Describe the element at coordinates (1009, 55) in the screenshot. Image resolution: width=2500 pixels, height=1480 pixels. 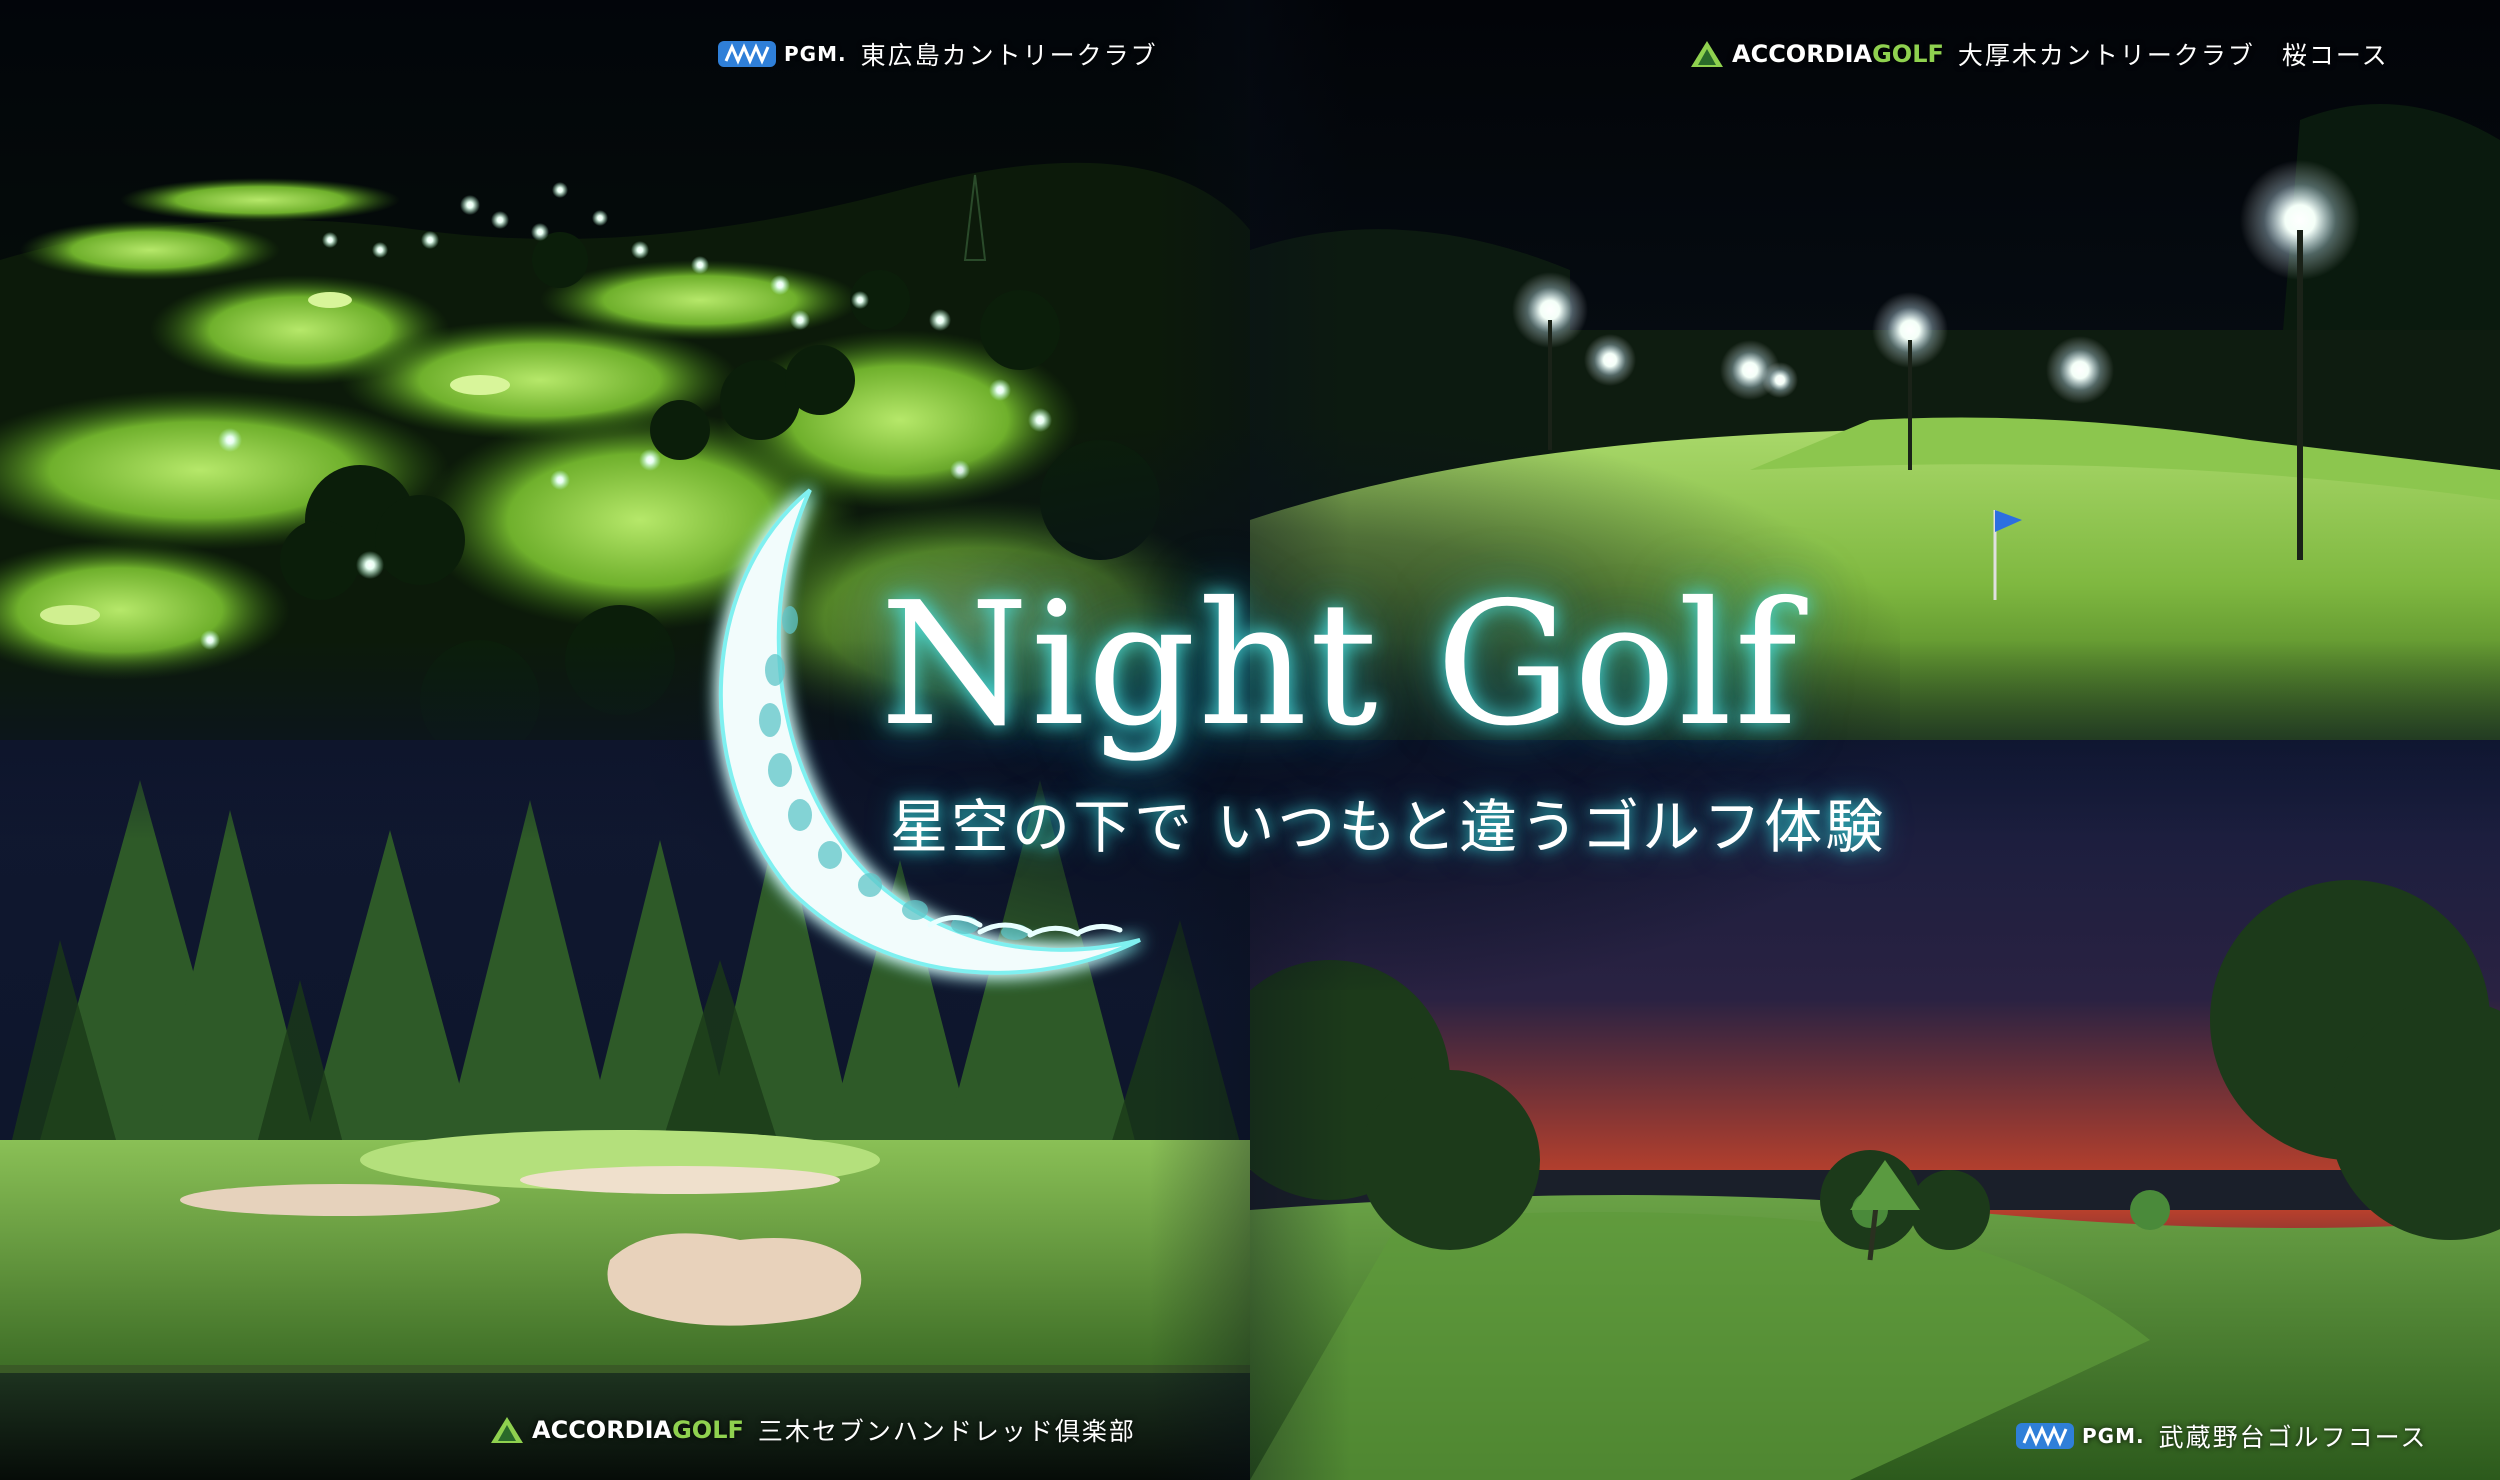
I see `course-name: 東広島カントリークラブ` at that location.